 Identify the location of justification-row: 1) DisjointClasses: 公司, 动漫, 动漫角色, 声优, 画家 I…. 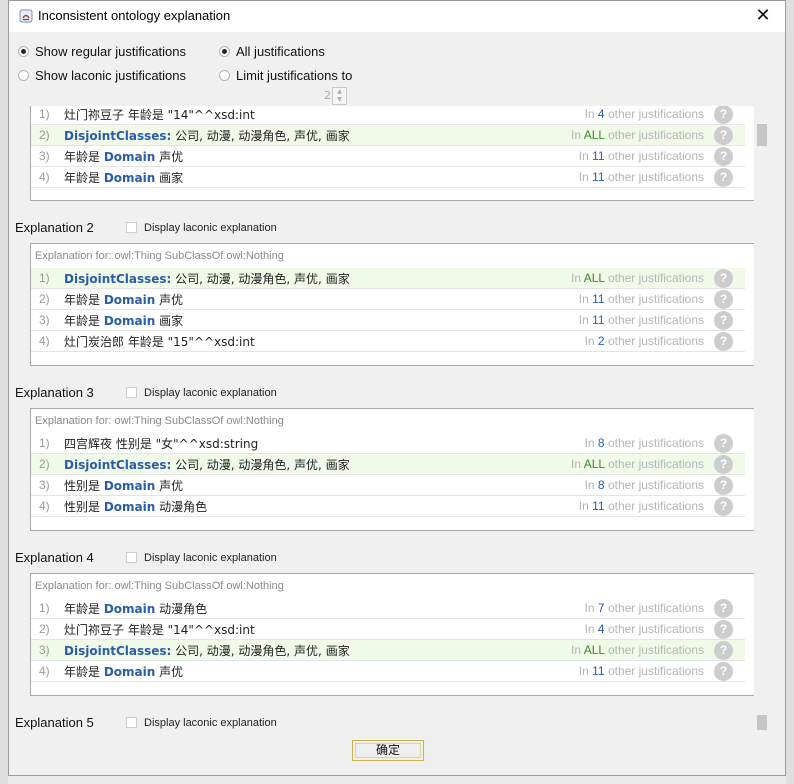
(388, 278).